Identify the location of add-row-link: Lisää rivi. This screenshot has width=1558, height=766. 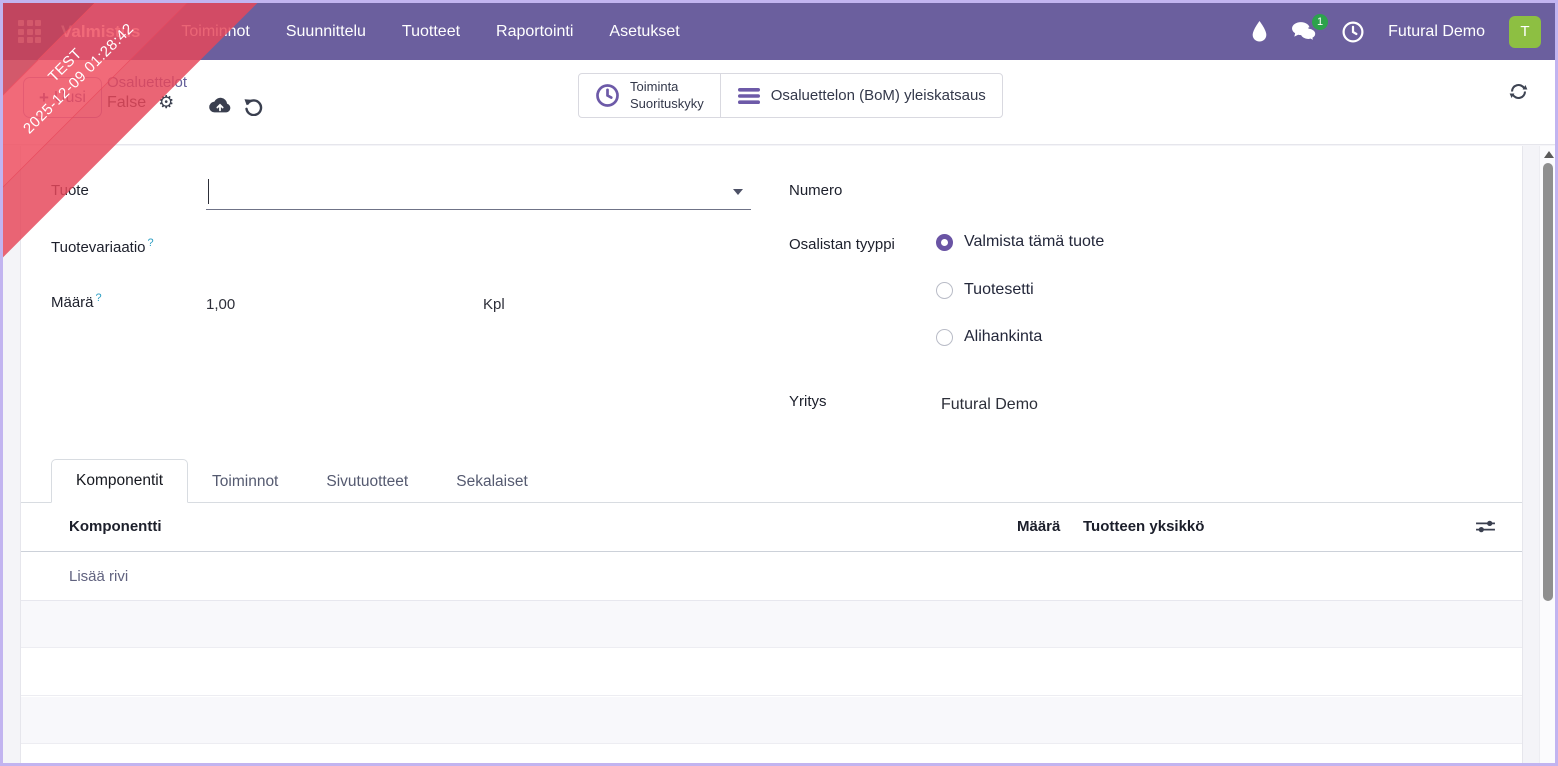
(98, 576).